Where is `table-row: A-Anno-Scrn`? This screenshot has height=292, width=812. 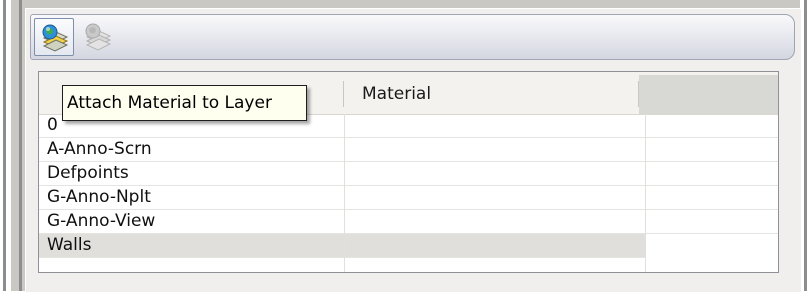
table-row: A-Anno-Scrn is located at coordinates (408, 150).